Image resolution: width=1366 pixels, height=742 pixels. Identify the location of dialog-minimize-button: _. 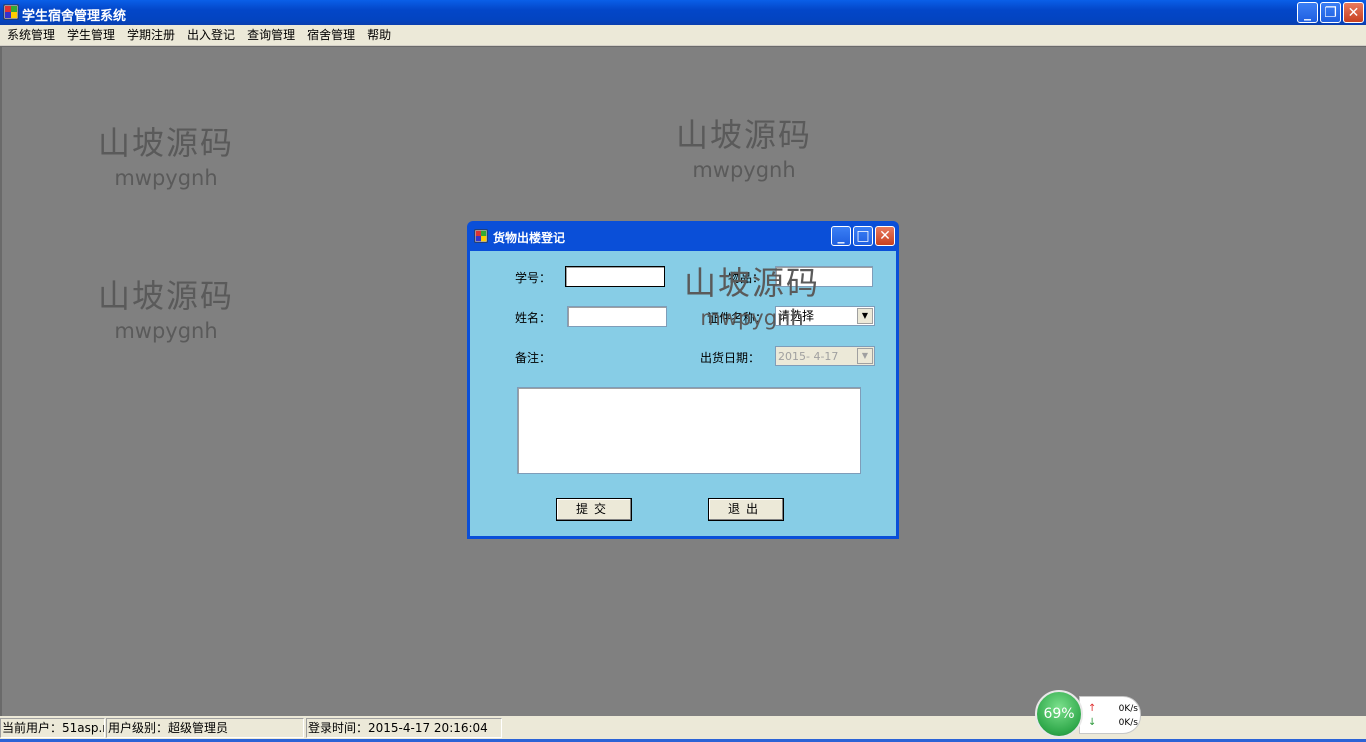
(841, 236).